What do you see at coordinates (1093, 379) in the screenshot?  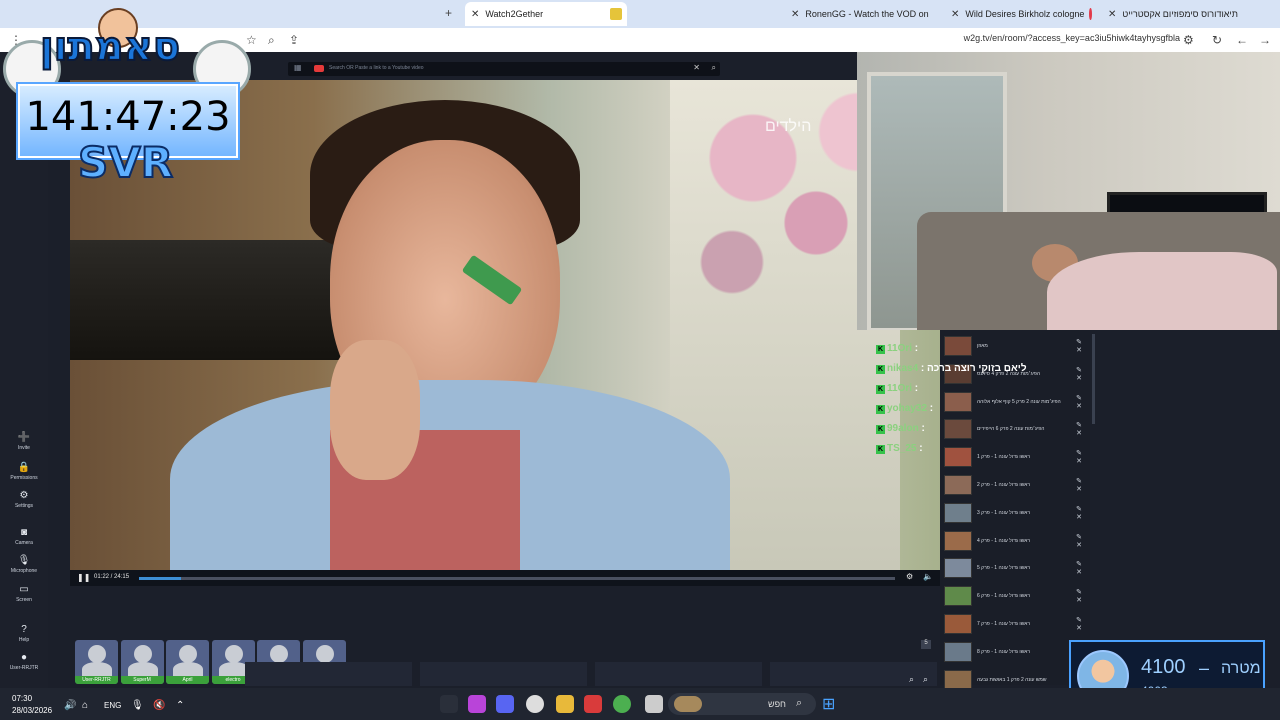 I see `playlist-scrollbar` at bounding box center [1093, 379].